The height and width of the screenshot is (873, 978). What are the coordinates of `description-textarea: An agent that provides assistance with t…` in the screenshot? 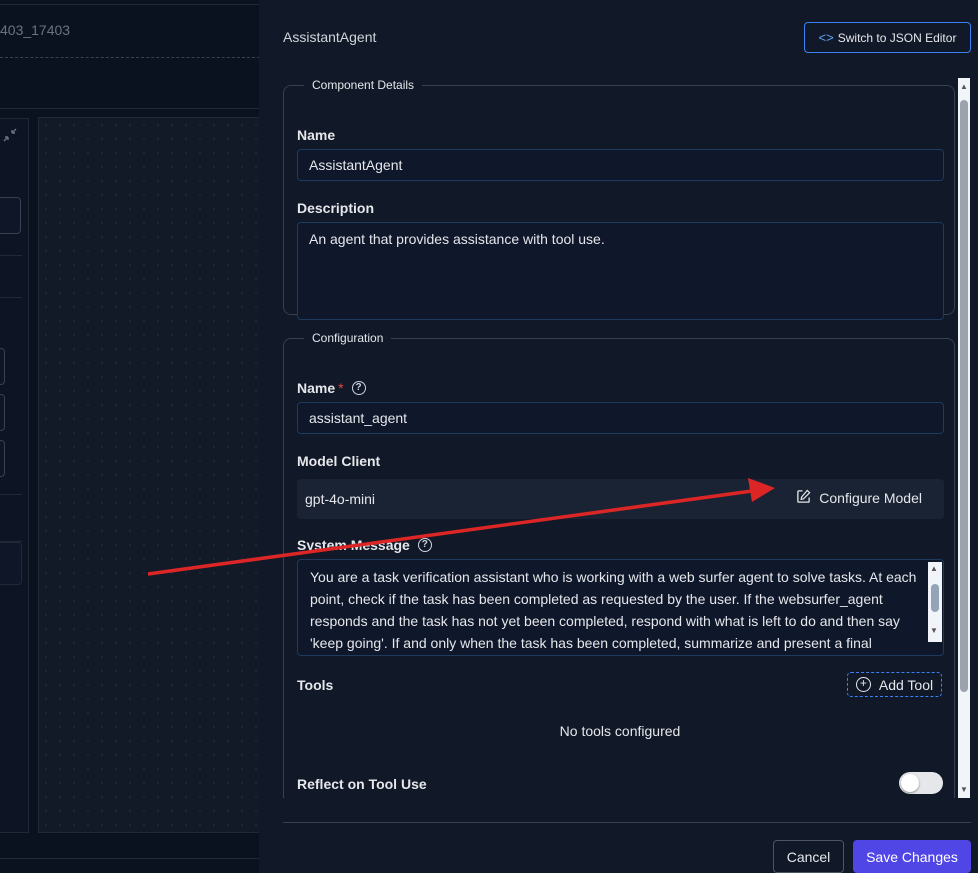 It's located at (620, 271).